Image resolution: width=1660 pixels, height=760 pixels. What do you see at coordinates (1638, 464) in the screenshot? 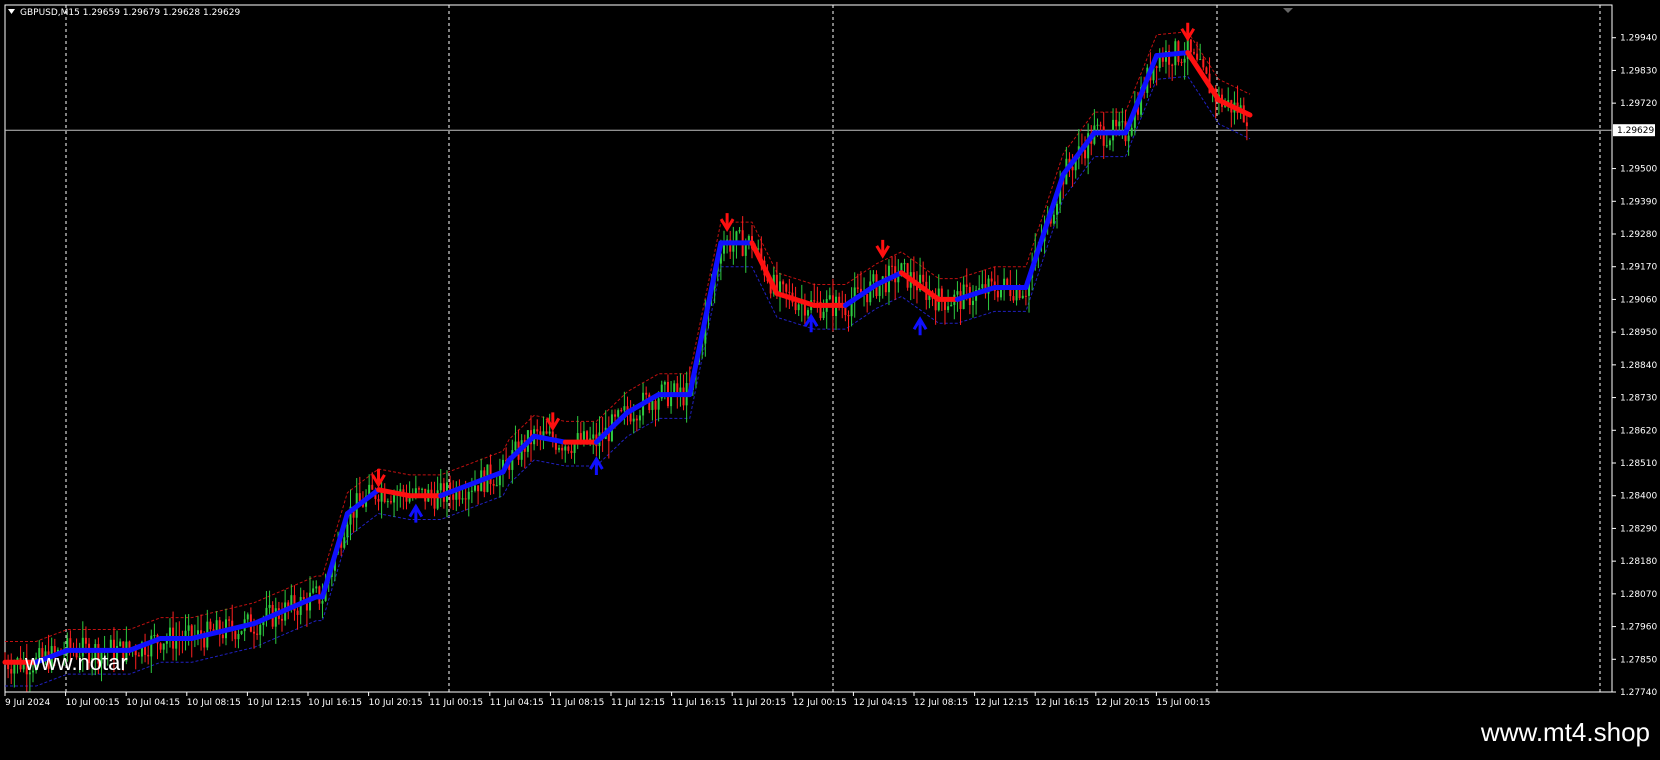
I see `y-tick-label: 1.28510` at bounding box center [1638, 464].